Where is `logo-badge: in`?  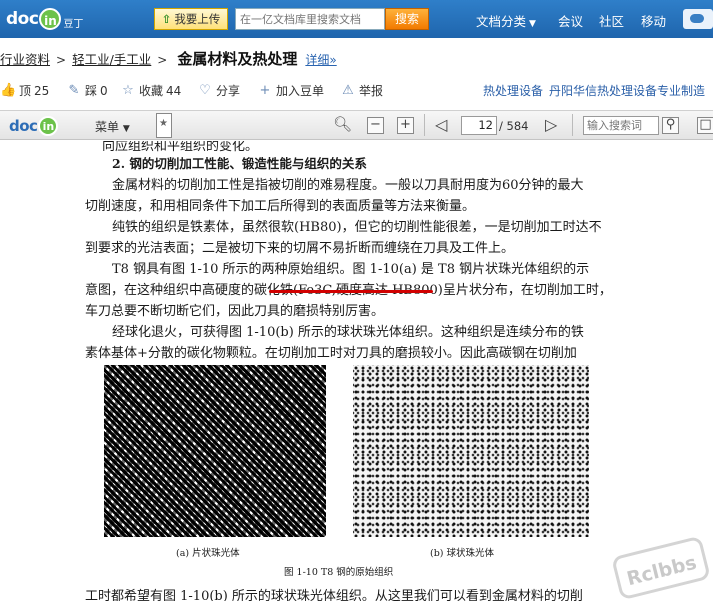 logo-badge: in is located at coordinates (50, 19).